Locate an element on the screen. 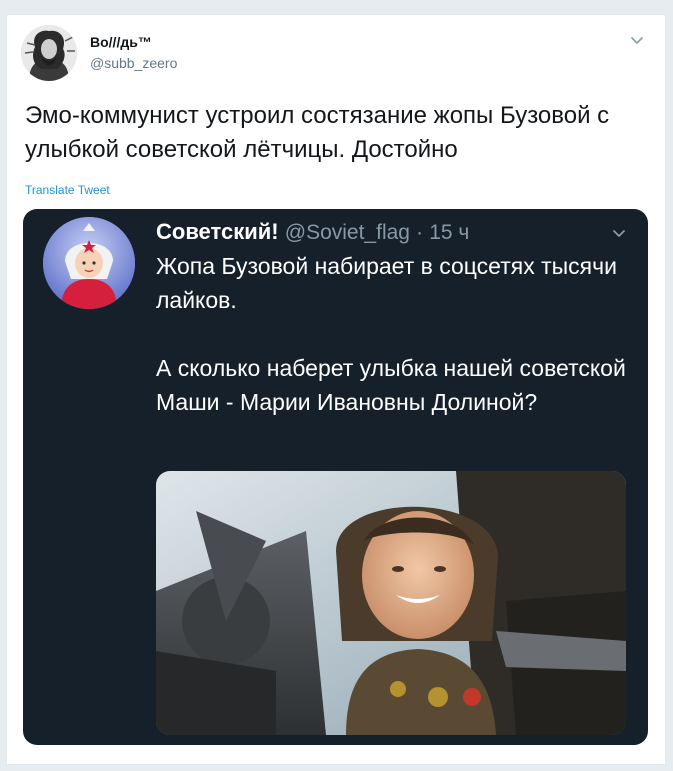 This screenshot has width=673, height=771. author-avatar-image is located at coordinates (49, 53).